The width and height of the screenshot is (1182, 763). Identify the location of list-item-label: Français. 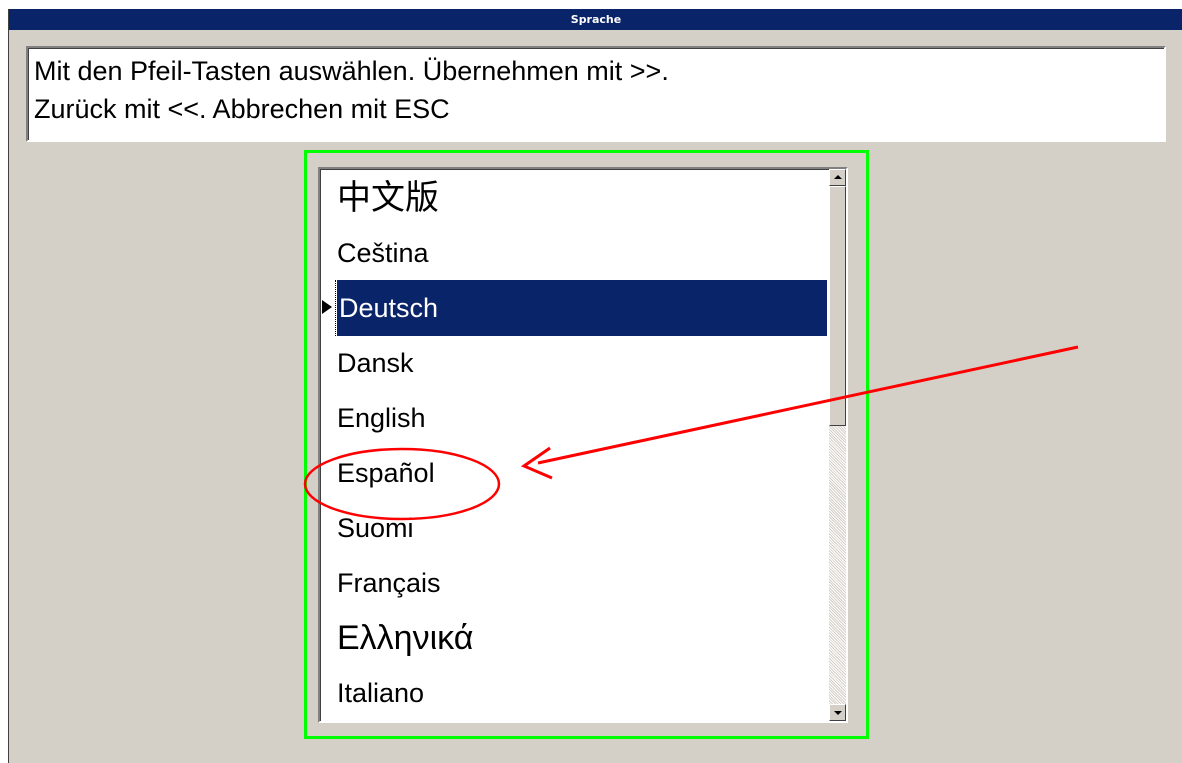
(389, 583).